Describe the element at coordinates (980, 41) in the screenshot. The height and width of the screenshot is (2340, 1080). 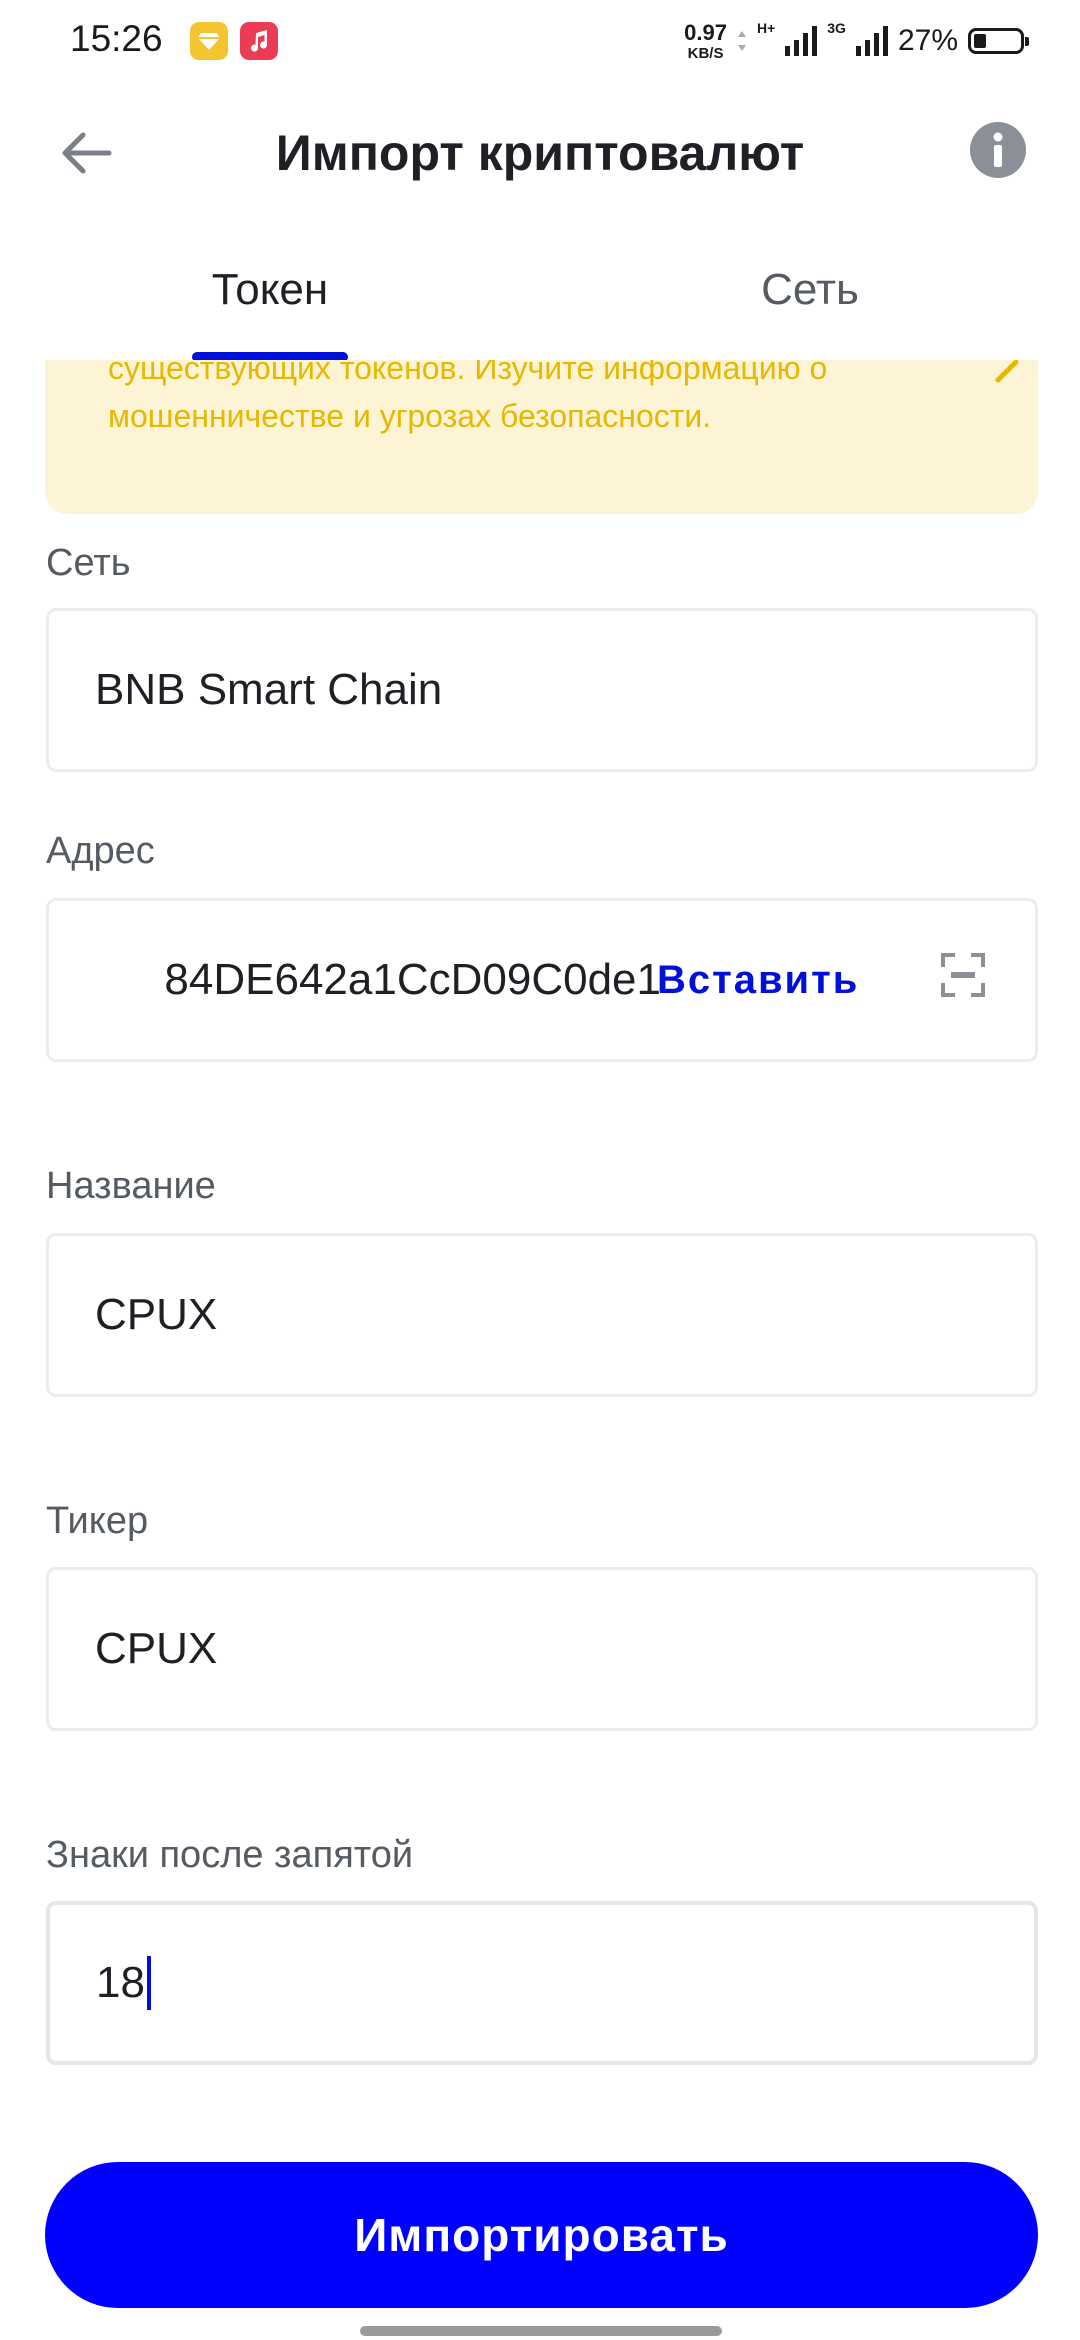
I see `battery-fill` at that location.